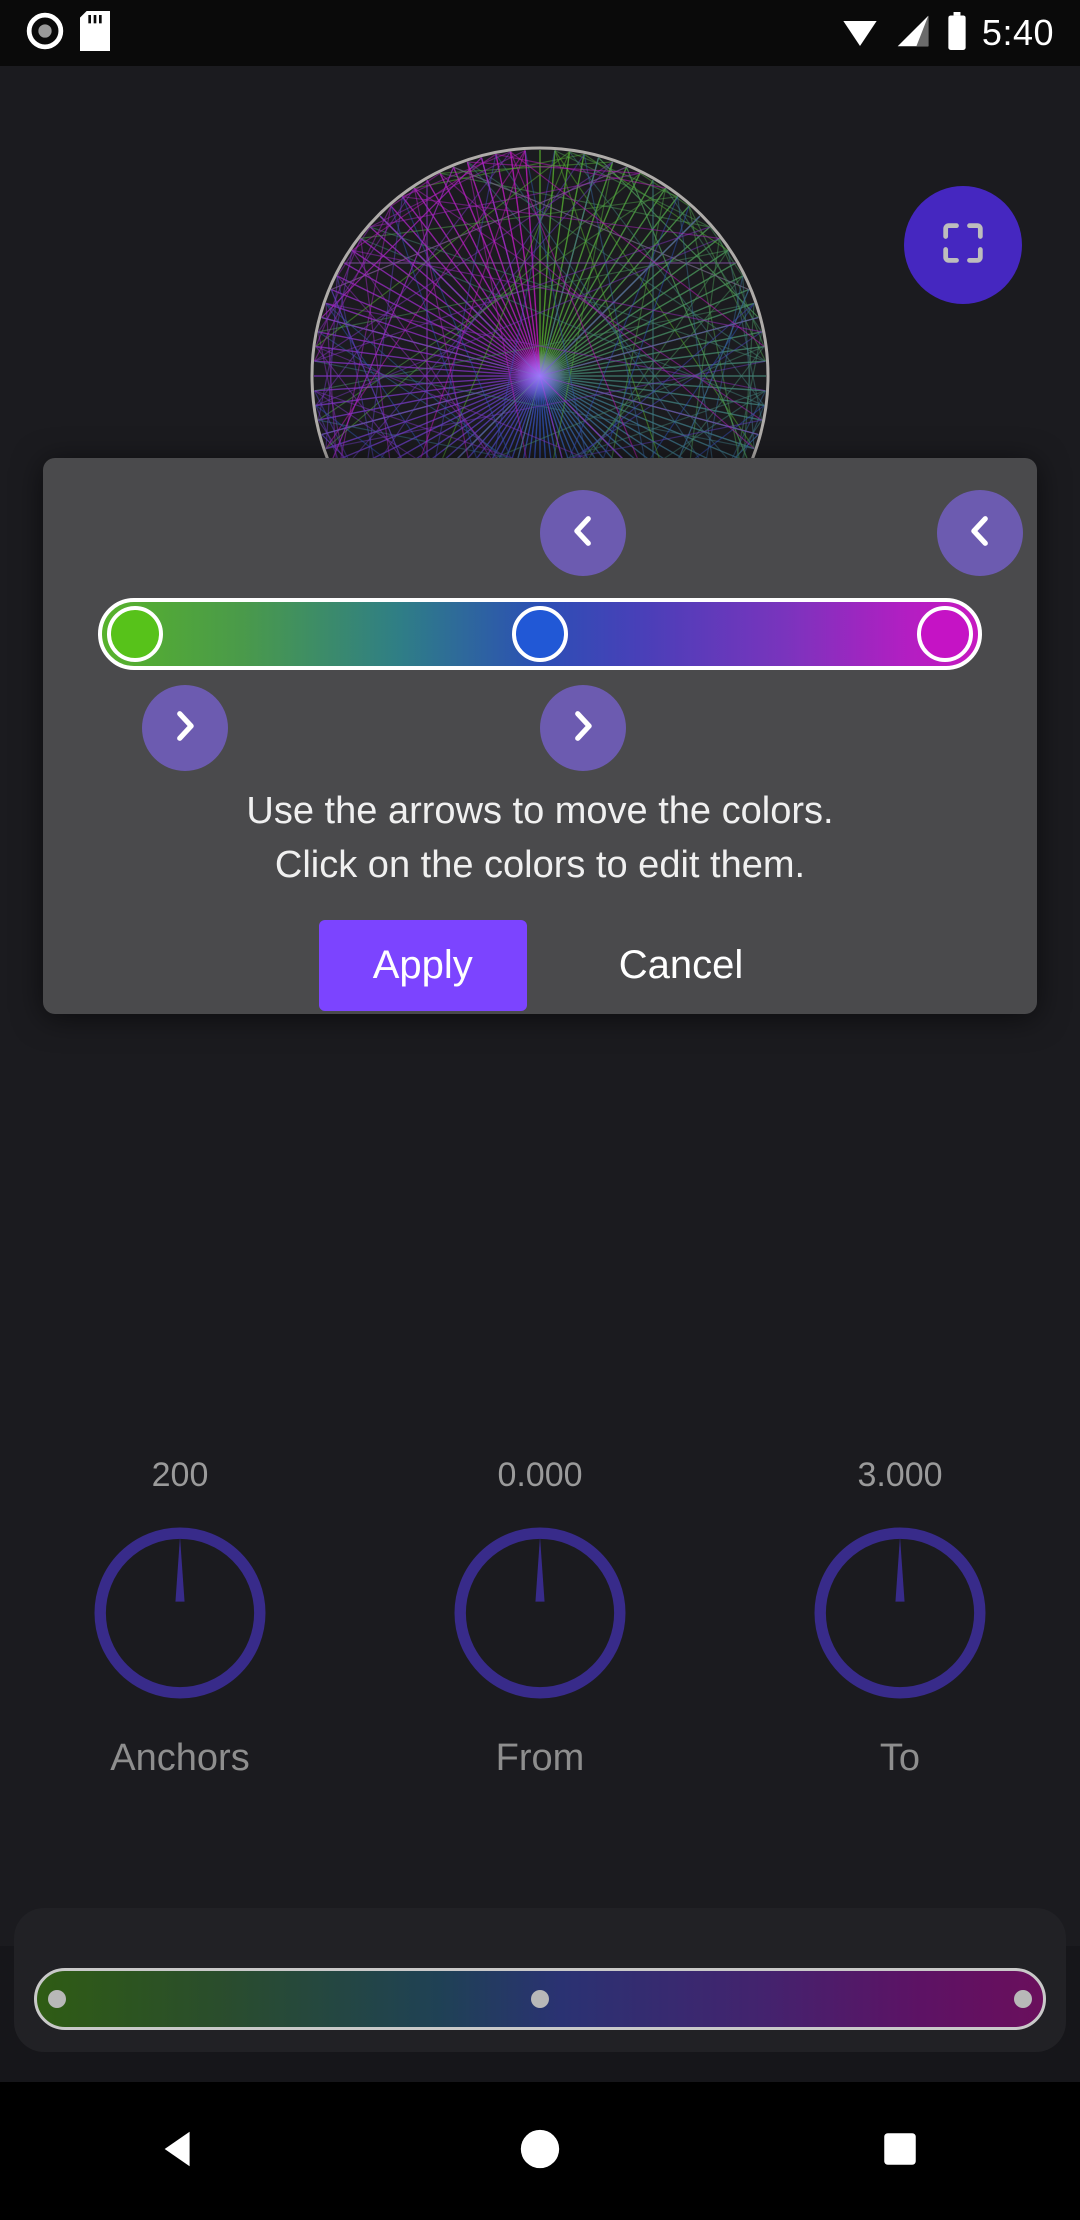 This screenshot has width=1080, height=2220. I want to click on wifi-icon, so click(860, 33).